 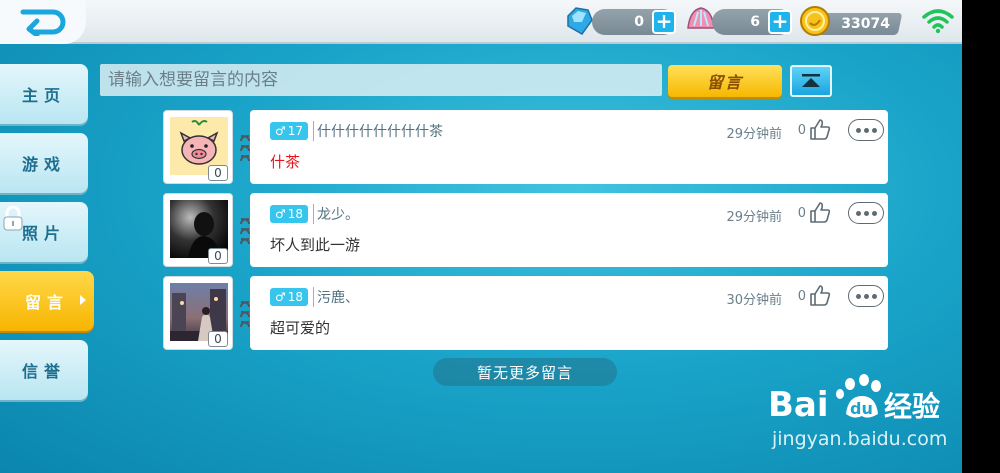 I want to click on message-item: 0 ♂ 17 什什什什什什什什茶 什茶 29分钟前 0, so click(x=525, y=147).